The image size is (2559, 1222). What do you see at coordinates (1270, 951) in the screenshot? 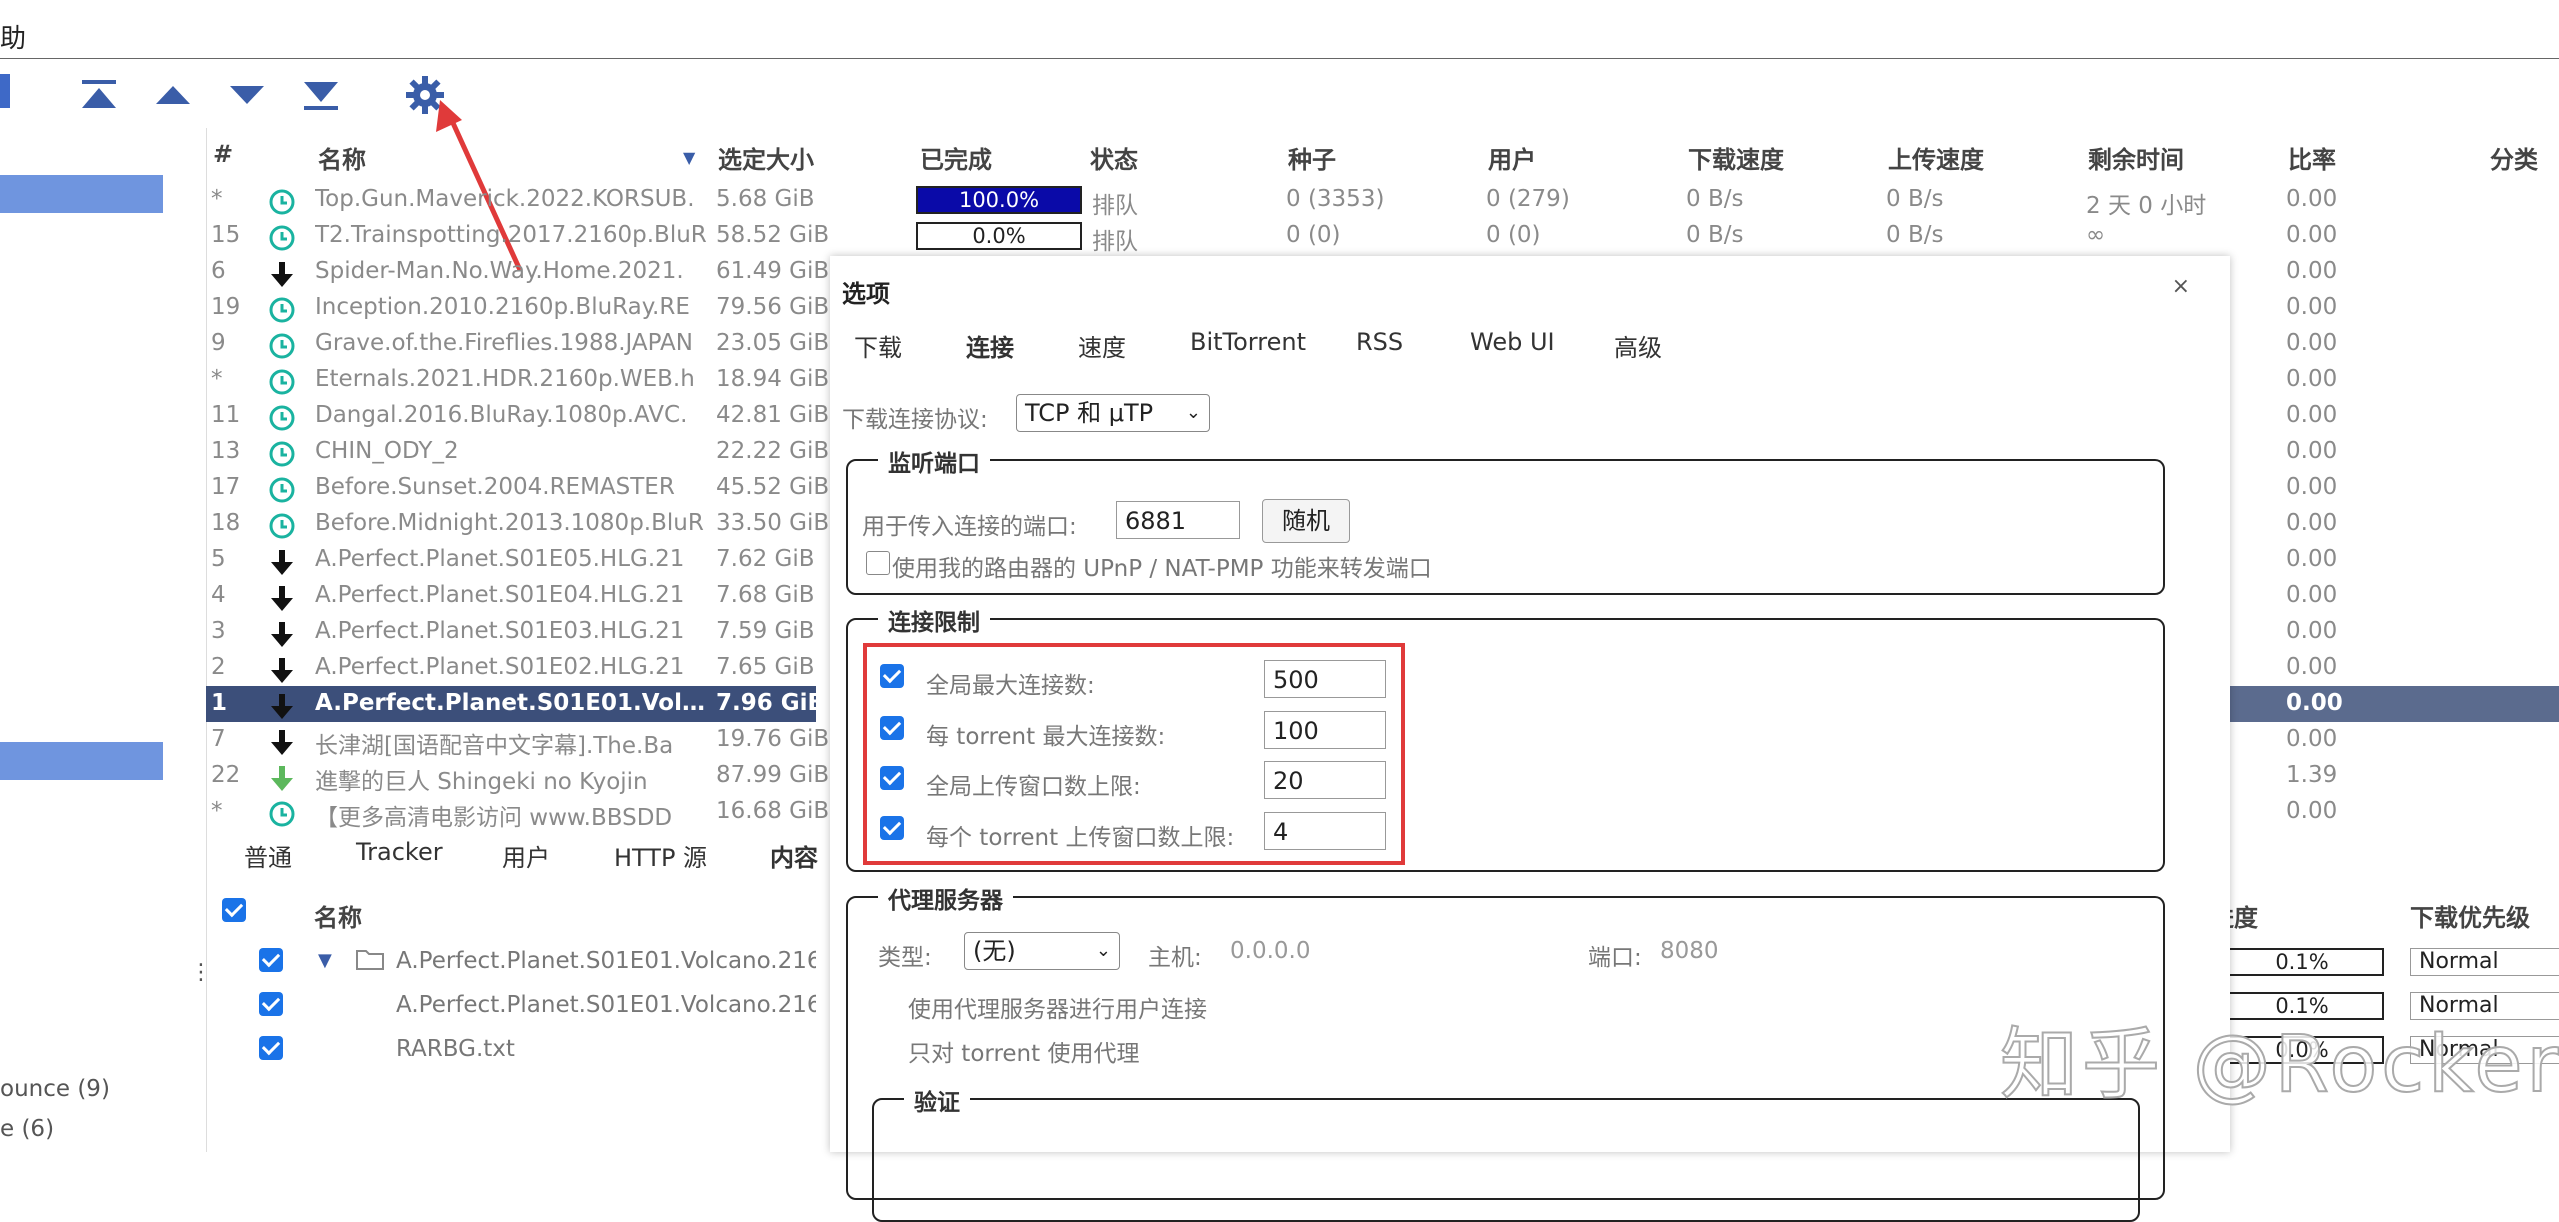
I see `proxy-host-input: 0.0.0.0` at bounding box center [1270, 951].